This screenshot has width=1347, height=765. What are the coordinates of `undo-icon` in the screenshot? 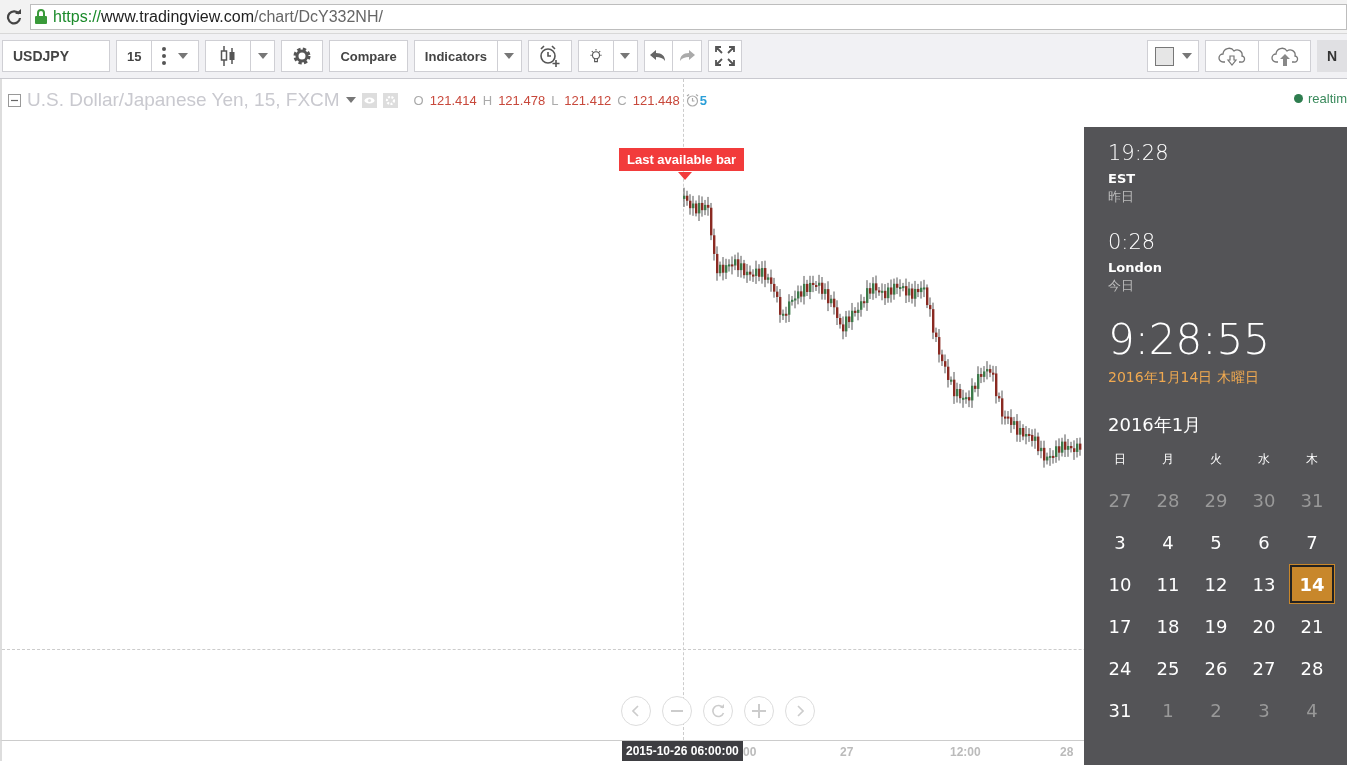 It's located at (658, 56).